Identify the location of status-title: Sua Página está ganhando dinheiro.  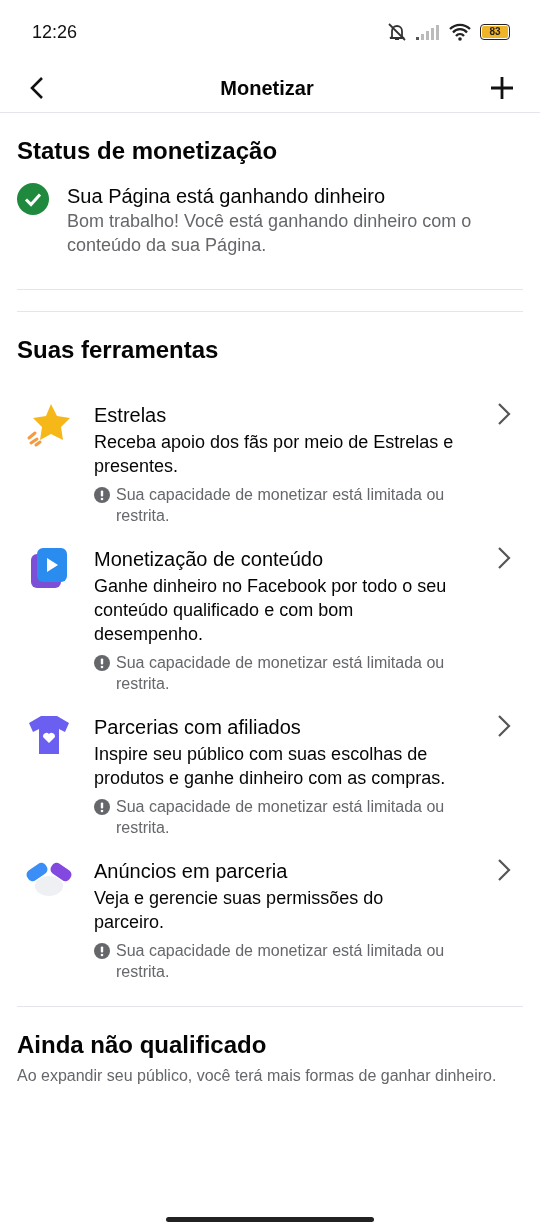
(227, 196).